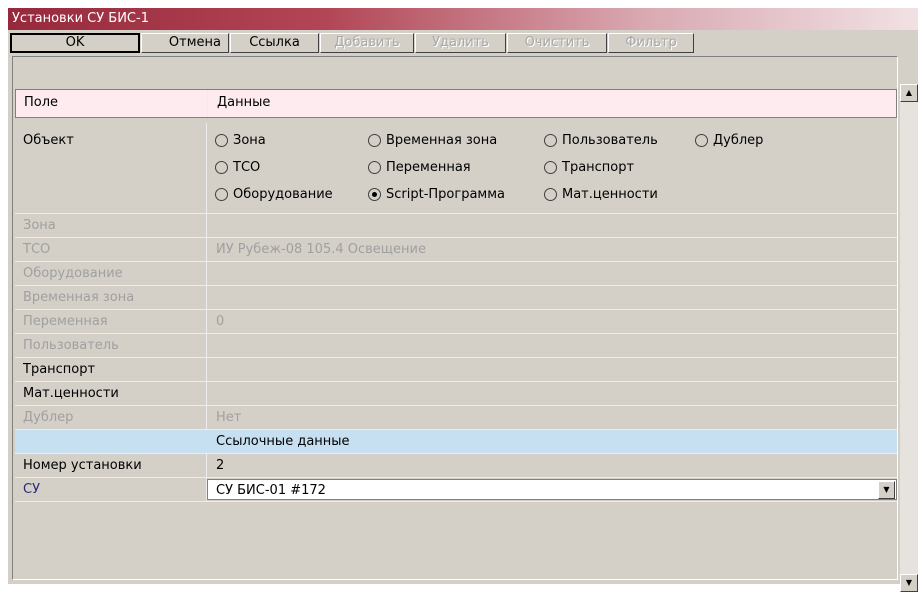 This screenshot has height=592, width=918. What do you see at coordinates (909, 338) in the screenshot?
I see `vertical-scrollbar: ▲ ▼` at bounding box center [909, 338].